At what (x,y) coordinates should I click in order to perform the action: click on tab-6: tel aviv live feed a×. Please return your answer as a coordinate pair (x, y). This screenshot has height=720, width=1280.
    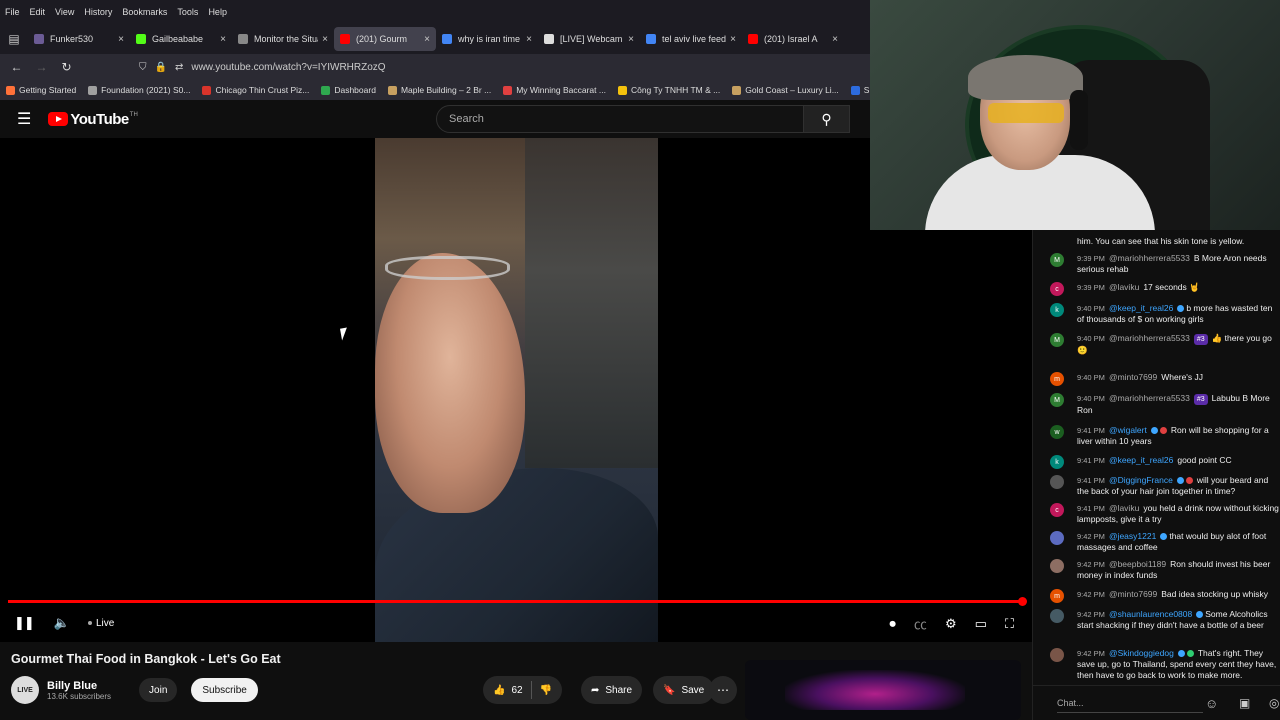
    Looking at the image, I should click on (691, 39).